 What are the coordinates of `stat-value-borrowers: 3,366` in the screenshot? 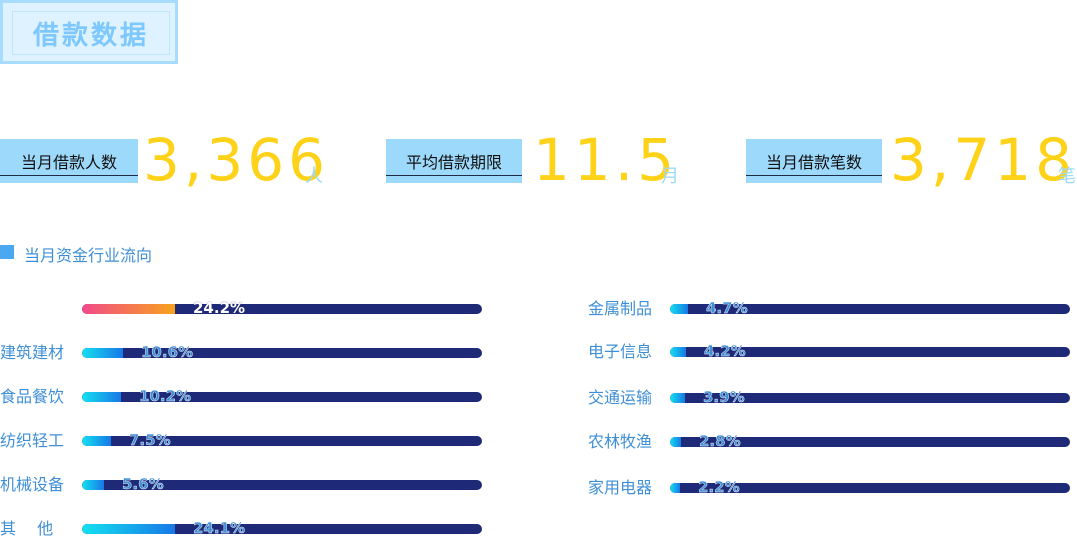 It's located at (236, 160).